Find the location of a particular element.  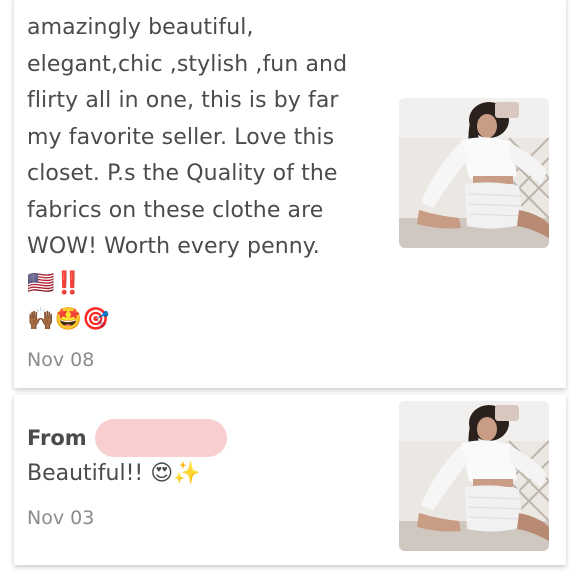

review-date: Nov 03 is located at coordinates (61, 518).